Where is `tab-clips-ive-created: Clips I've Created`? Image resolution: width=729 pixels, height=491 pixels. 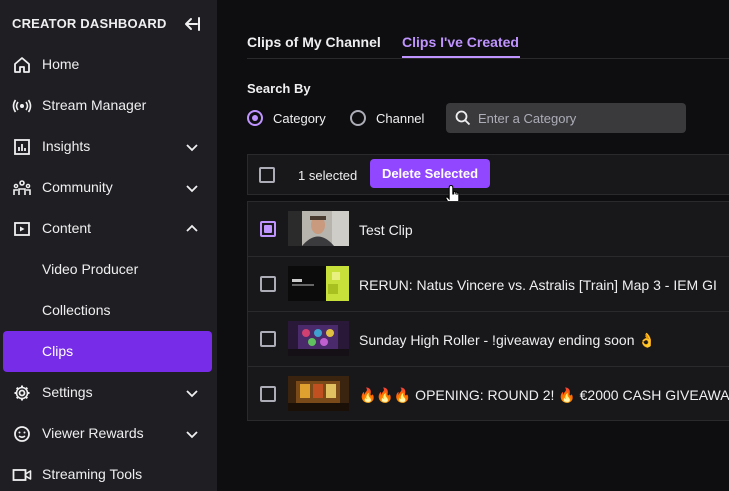 tab-clips-ive-created: Clips I've Created is located at coordinates (460, 42).